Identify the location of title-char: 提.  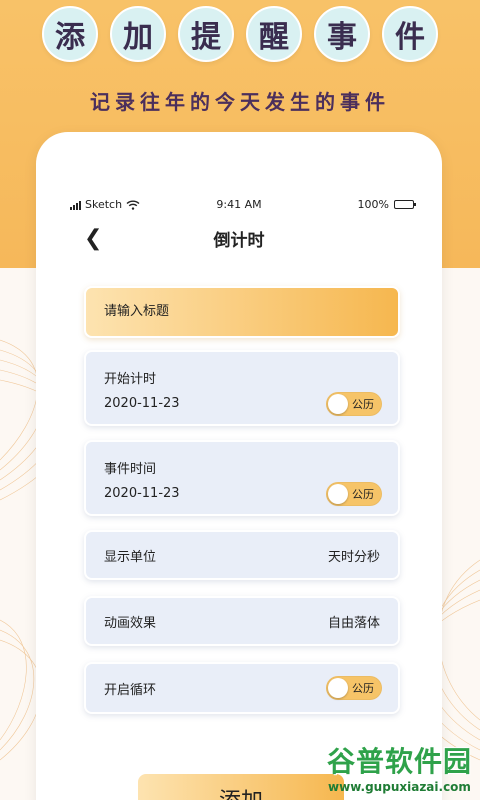
(206, 34).